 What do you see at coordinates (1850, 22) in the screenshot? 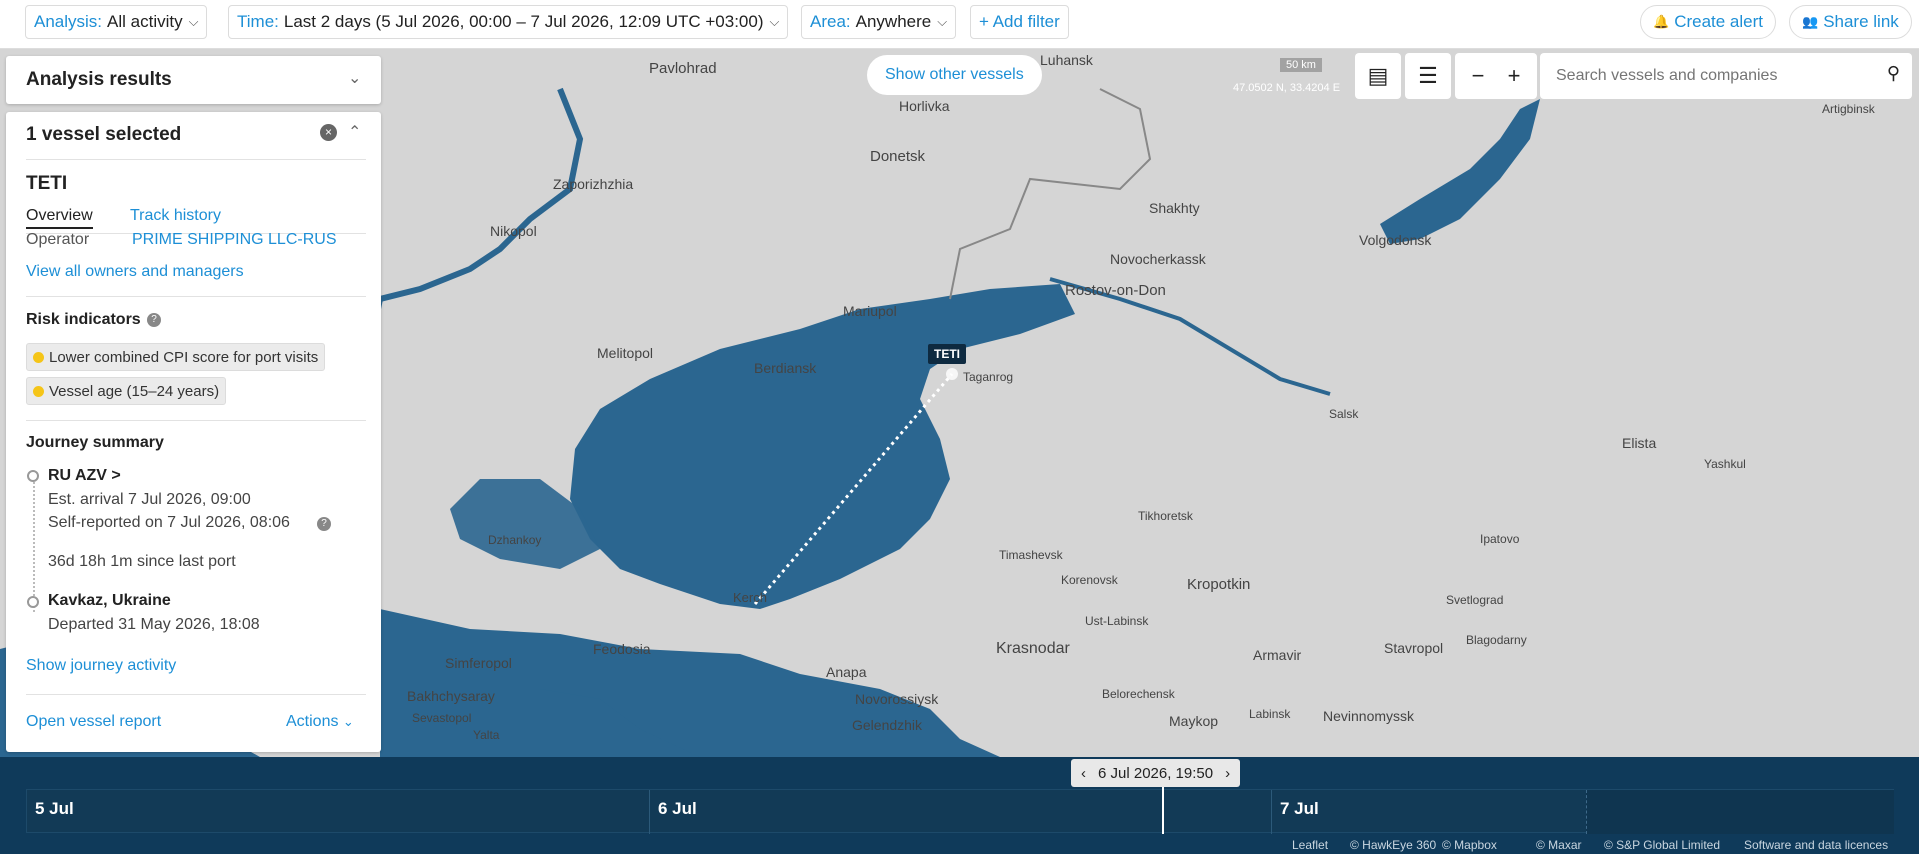
I see `share-link-button: 👥 Share link` at bounding box center [1850, 22].